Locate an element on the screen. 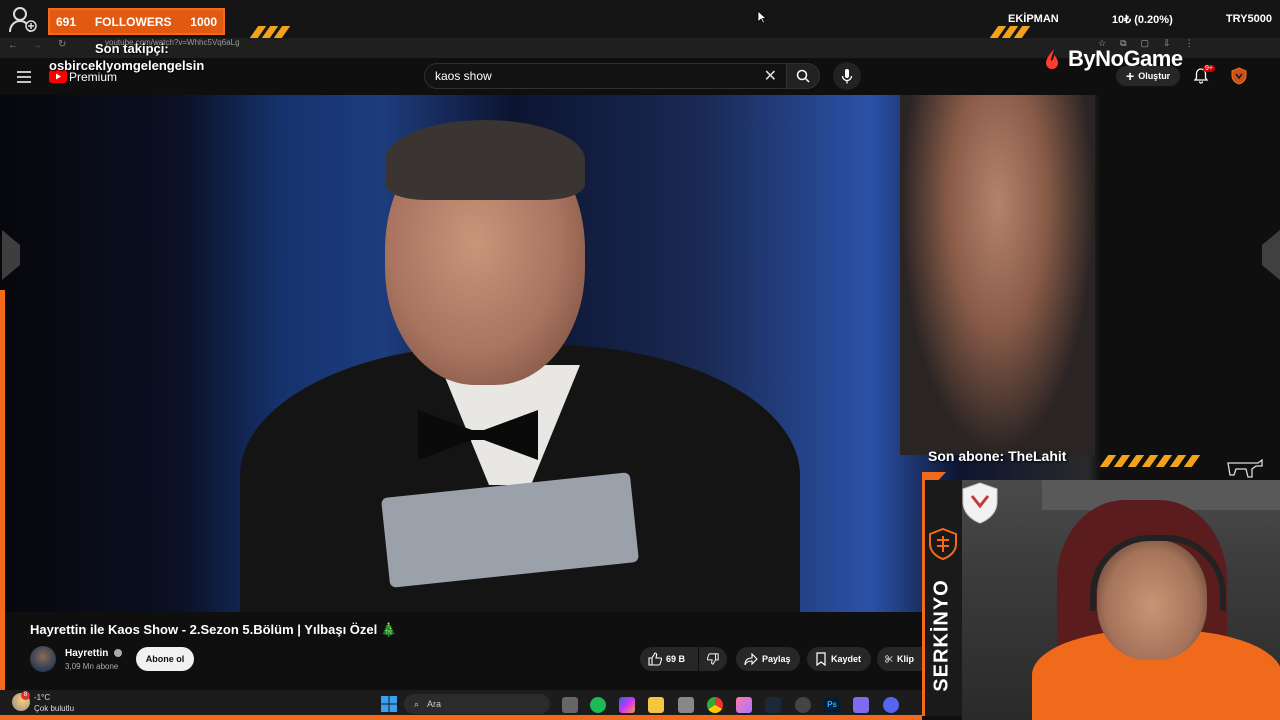 This screenshot has width=1280, height=720. plus-icon: + is located at coordinates (1130, 76).